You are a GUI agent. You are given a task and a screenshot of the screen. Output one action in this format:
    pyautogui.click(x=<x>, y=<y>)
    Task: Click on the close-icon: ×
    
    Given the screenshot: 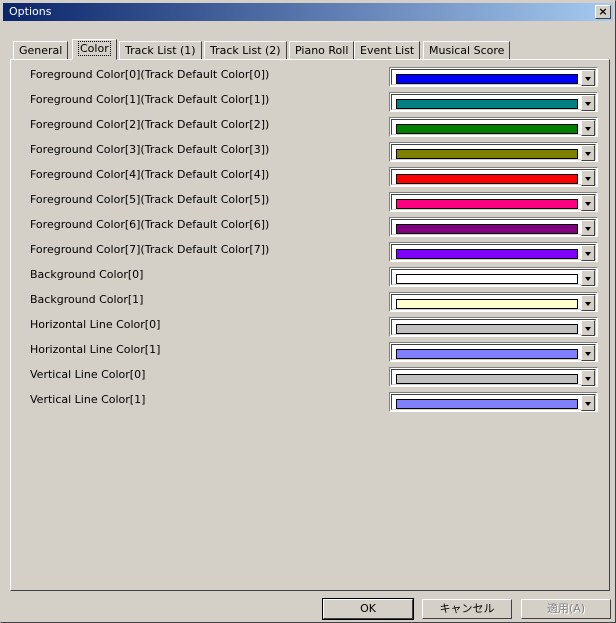 What is the action you would take?
    pyautogui.click(x=603, y=11)
    